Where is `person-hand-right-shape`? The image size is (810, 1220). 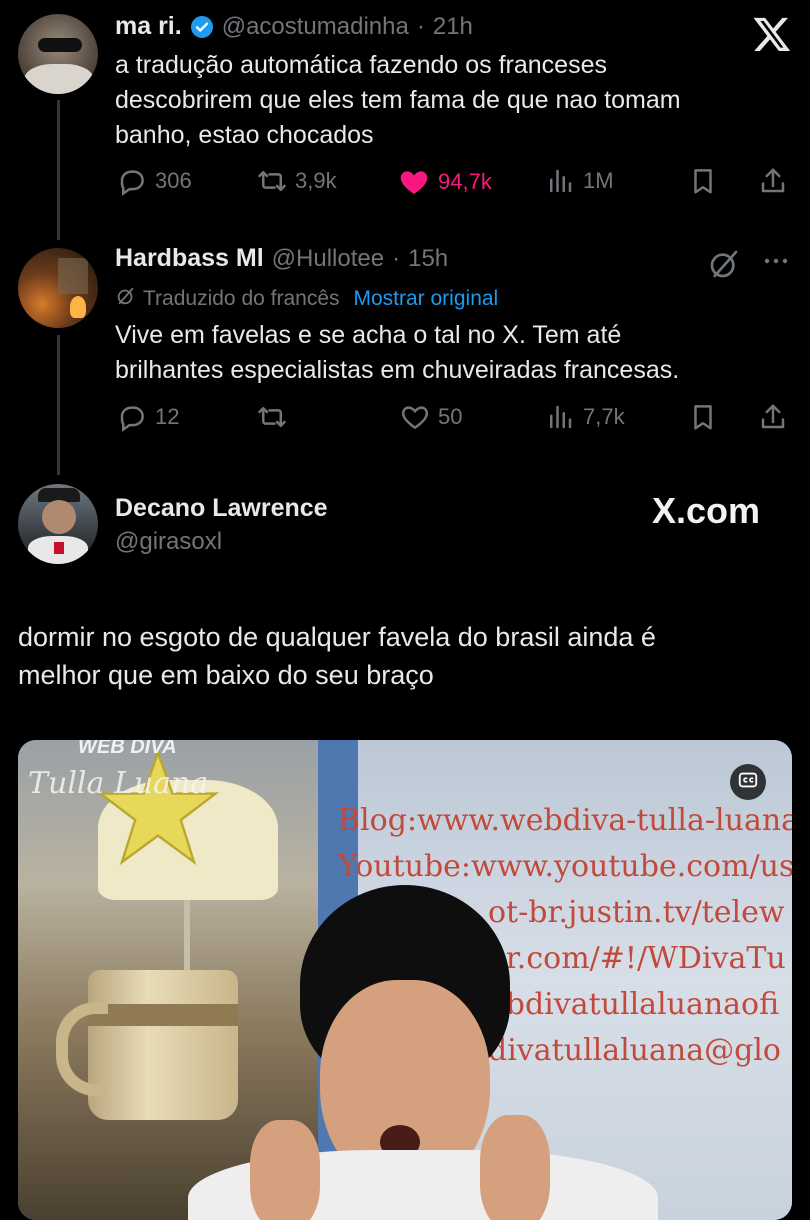
person-hand-right-shape is located at coordinates (515, 1167).